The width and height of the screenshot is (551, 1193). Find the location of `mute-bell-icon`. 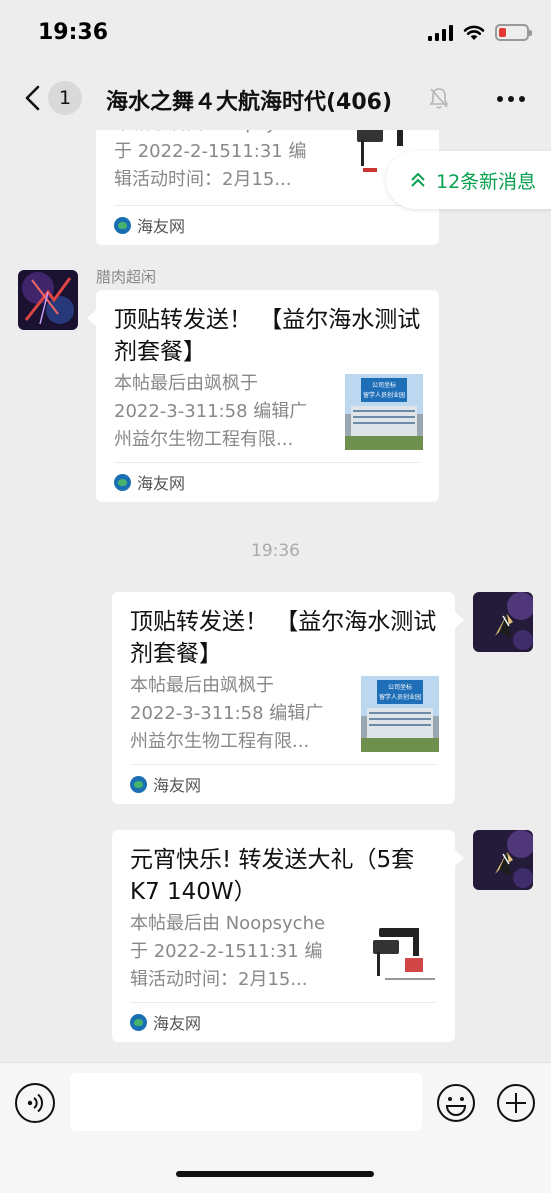

mute-bell-icon is located at coordinates (439, 98).